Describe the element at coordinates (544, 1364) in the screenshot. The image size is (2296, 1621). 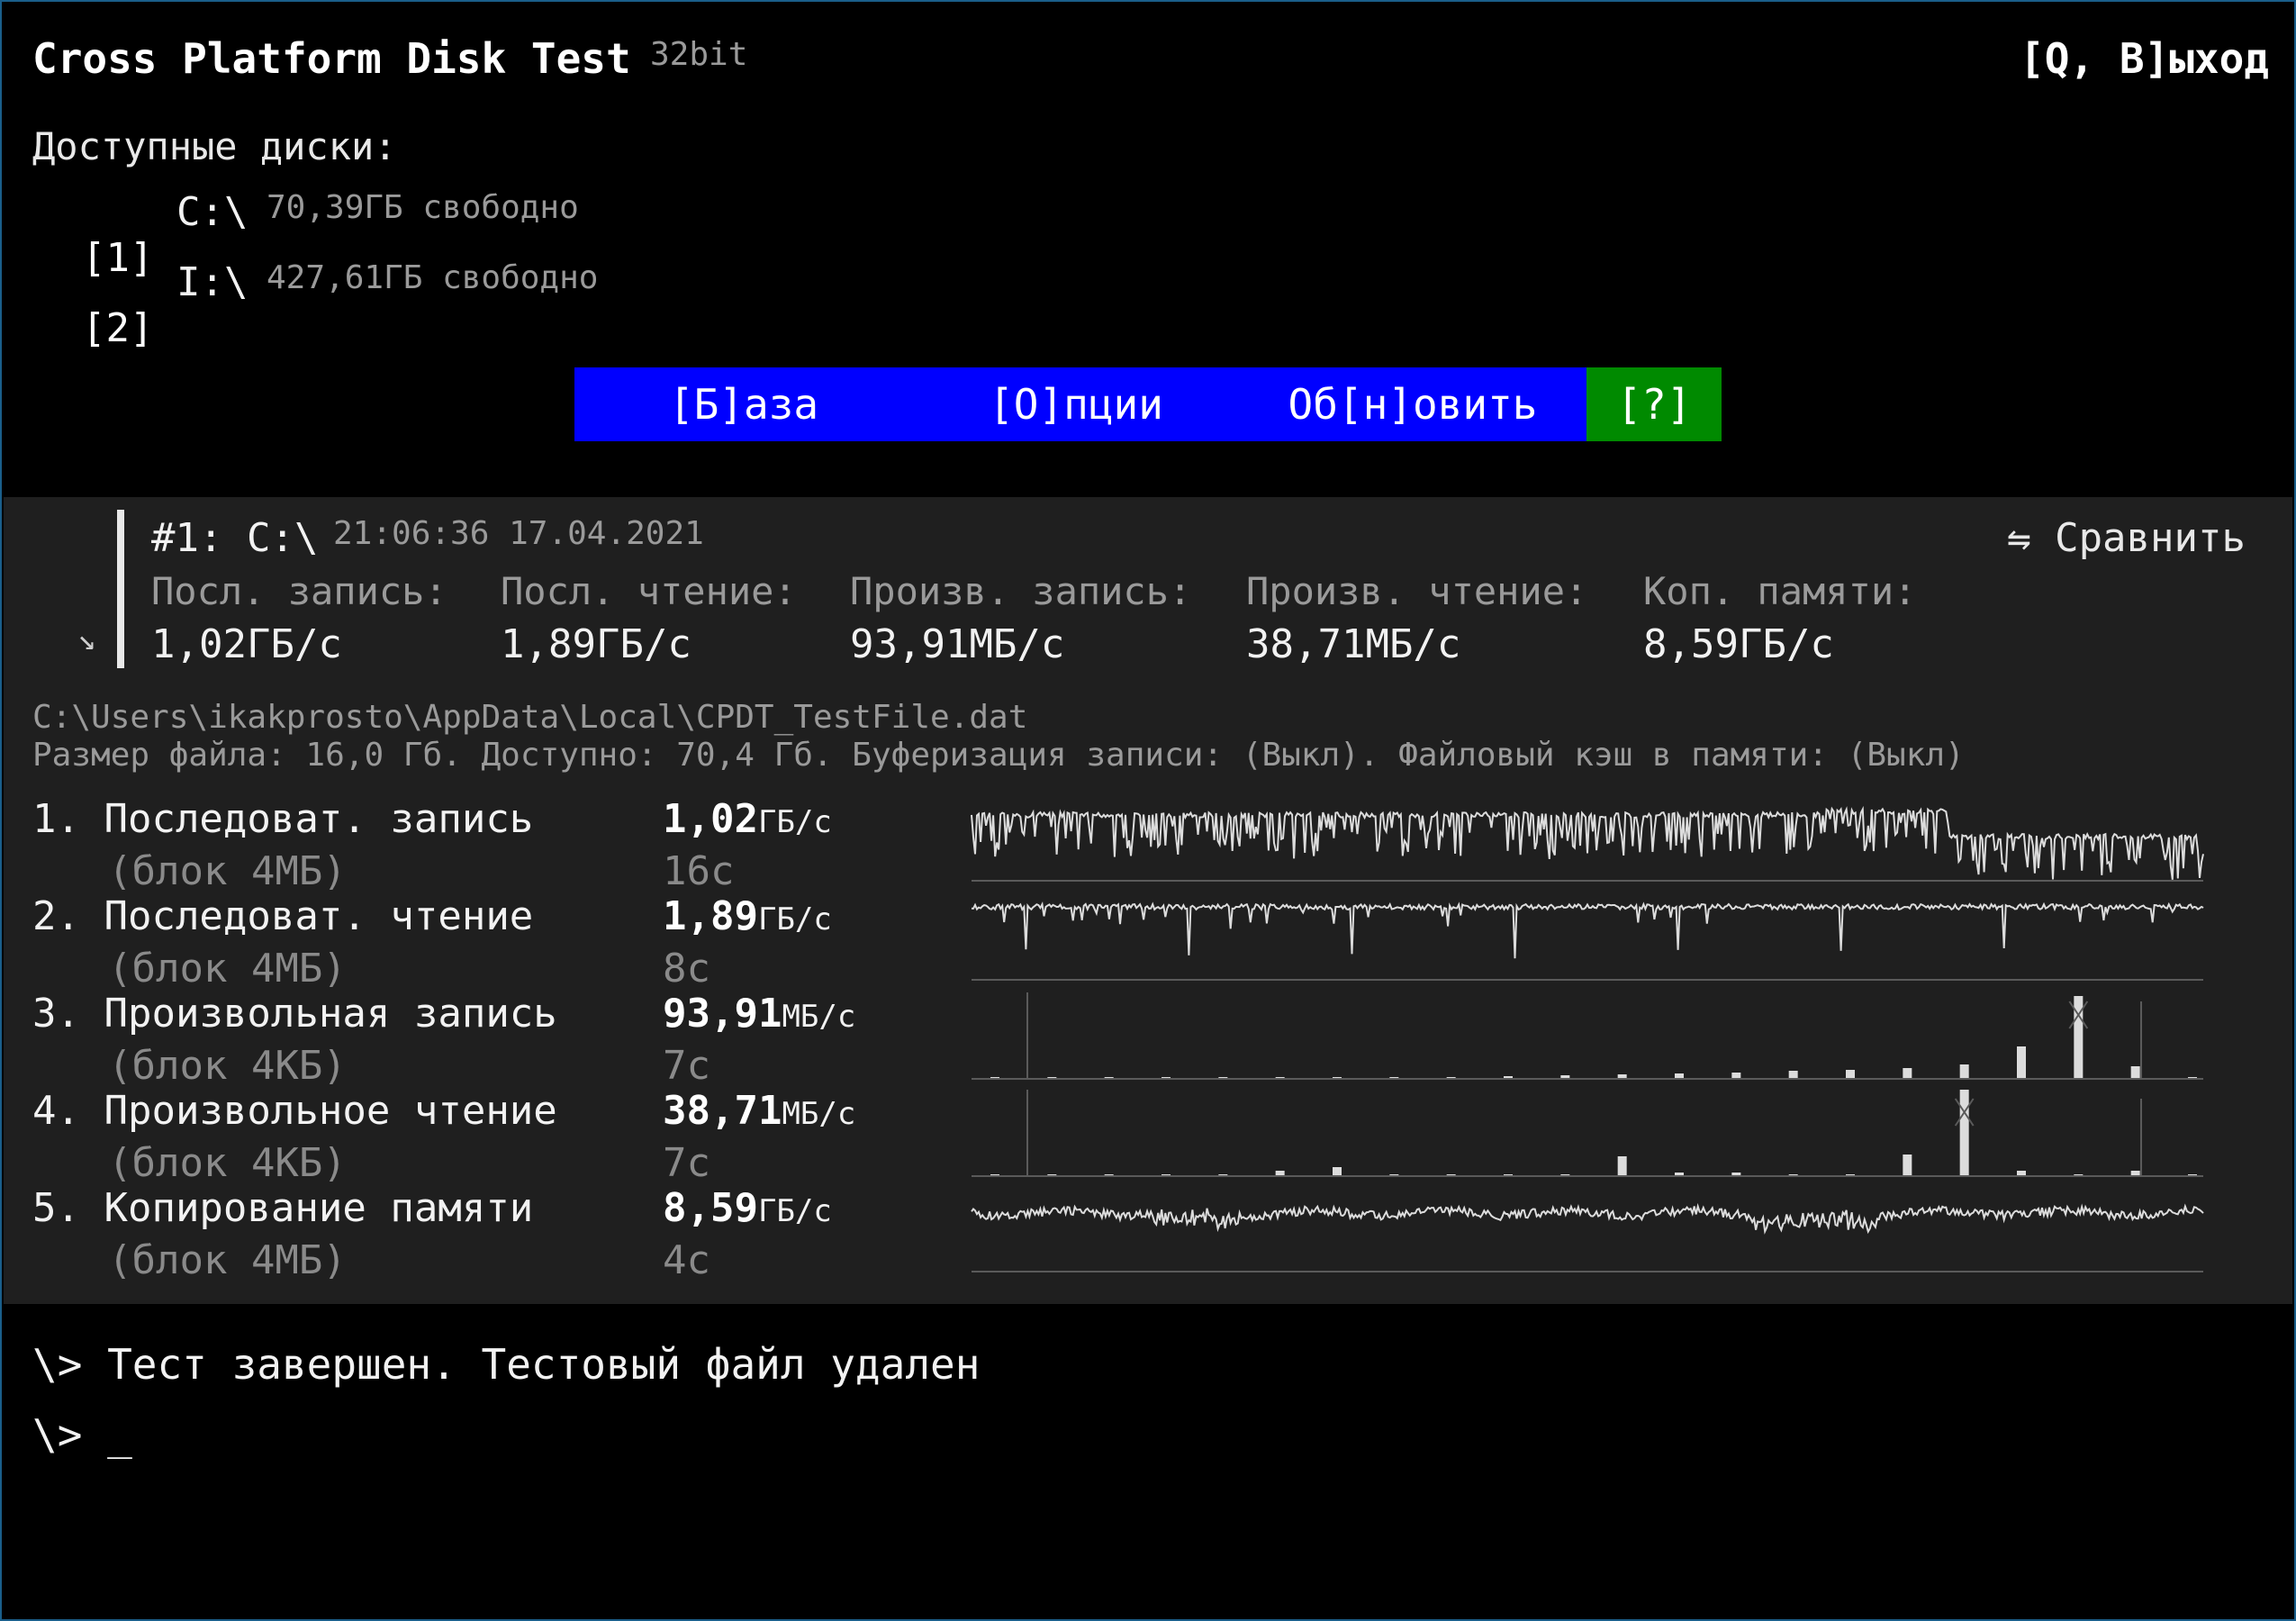
I see `console-message: Тест завершен. Тестовый файл удален` at that location.